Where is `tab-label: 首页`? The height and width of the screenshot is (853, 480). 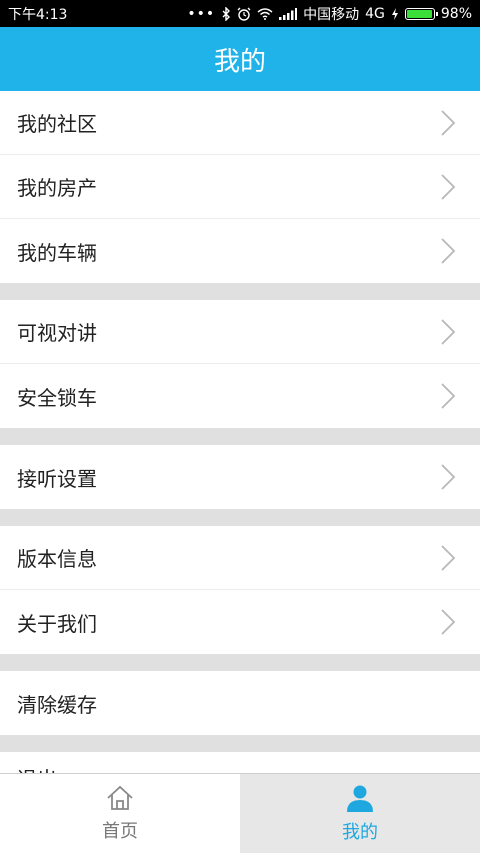
tab-label: 首页 is located at coordinates (120, 831).